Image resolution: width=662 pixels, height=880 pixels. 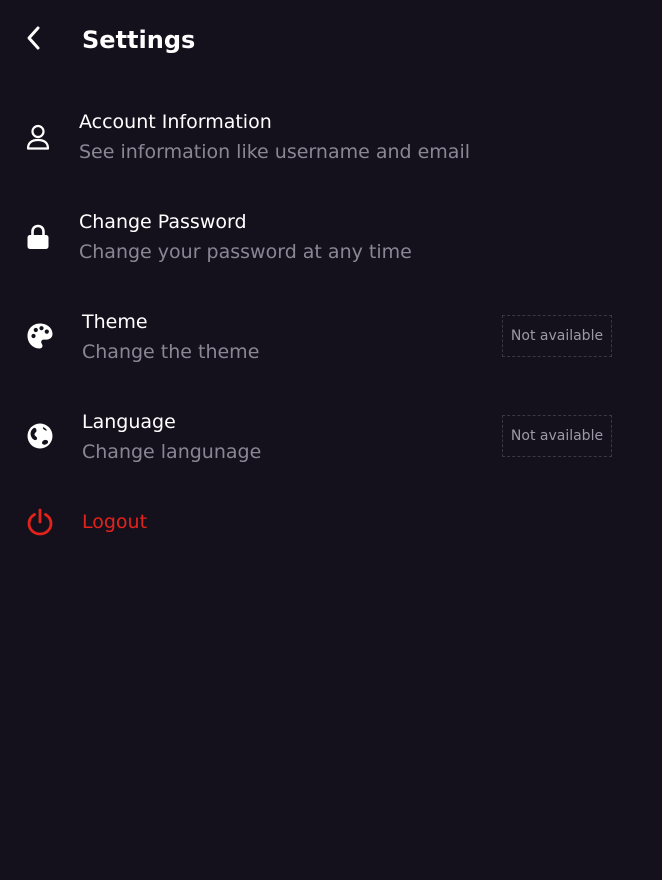 What do you see at coordinates (172, 452) in the screenshot?
I see `language-subtitle: Change langunage` at bounding box center [172, 452].